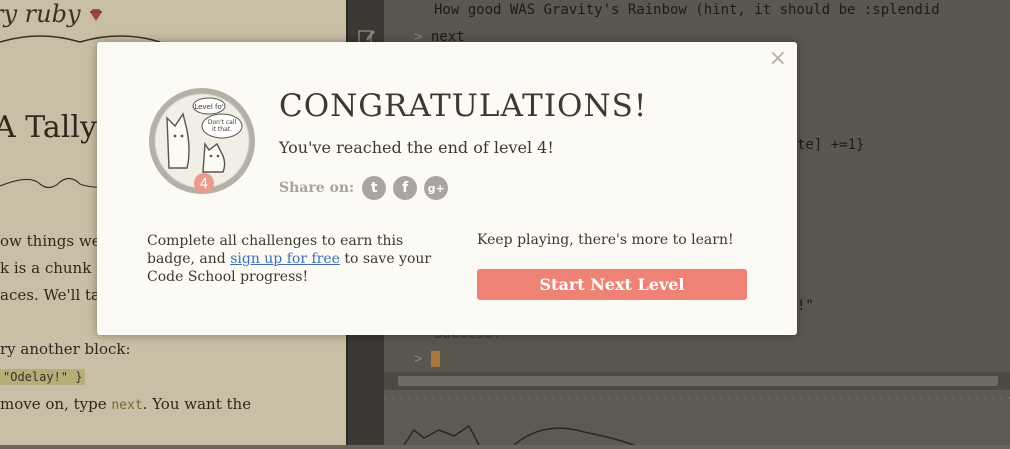 The height and width of the screenshot is (449, 1010). Describe the element at coordinates (204, 184) in the screenshot. I see `badge-level-number: 4` at that location.